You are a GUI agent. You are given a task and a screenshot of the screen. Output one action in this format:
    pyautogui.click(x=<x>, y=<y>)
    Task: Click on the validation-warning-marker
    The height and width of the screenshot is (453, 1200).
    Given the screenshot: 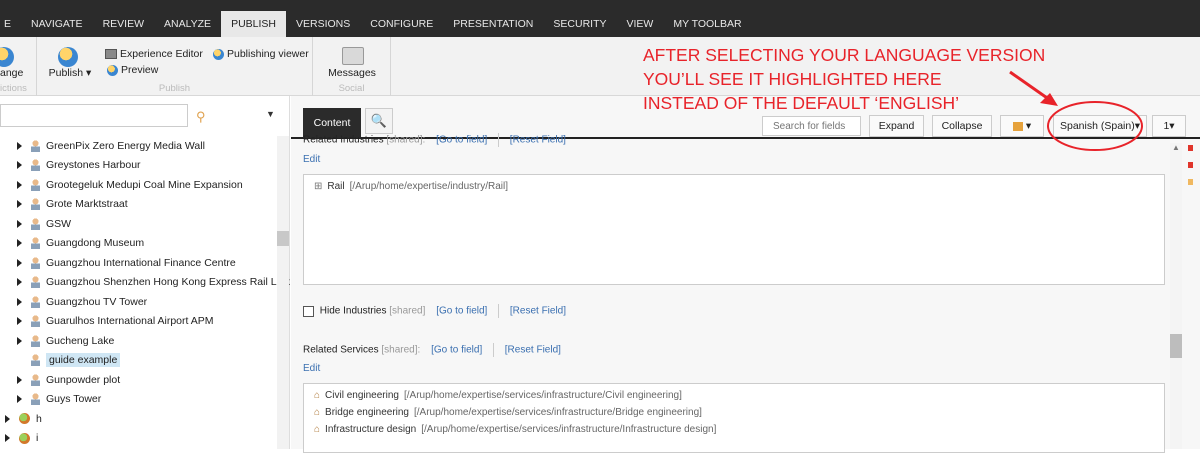 What is the action you would take?
    pyautogui.click(x=1190, y=182)
    